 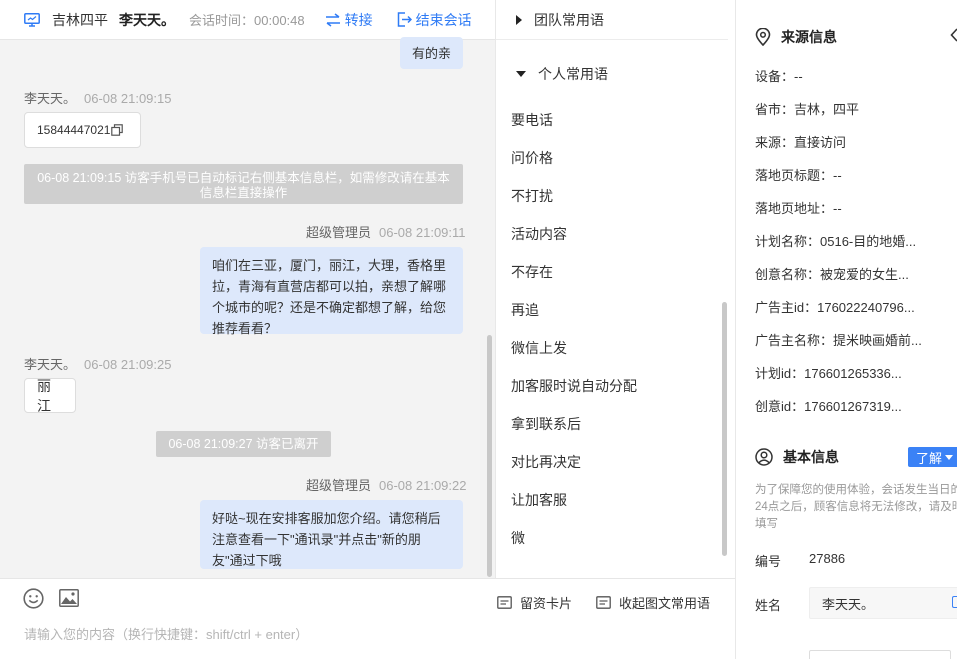 I want to click on phrase-item: 微信上发, so click(x=539, y=348).